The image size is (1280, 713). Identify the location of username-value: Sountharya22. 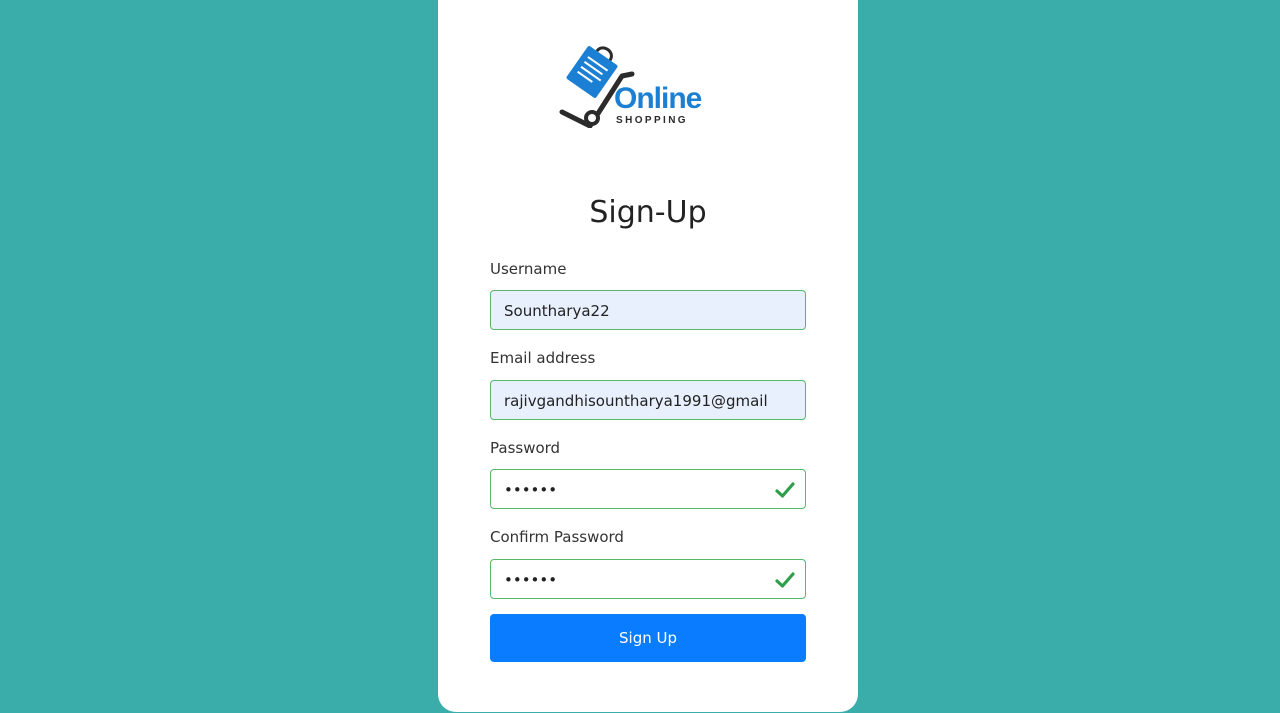
(557, 311).